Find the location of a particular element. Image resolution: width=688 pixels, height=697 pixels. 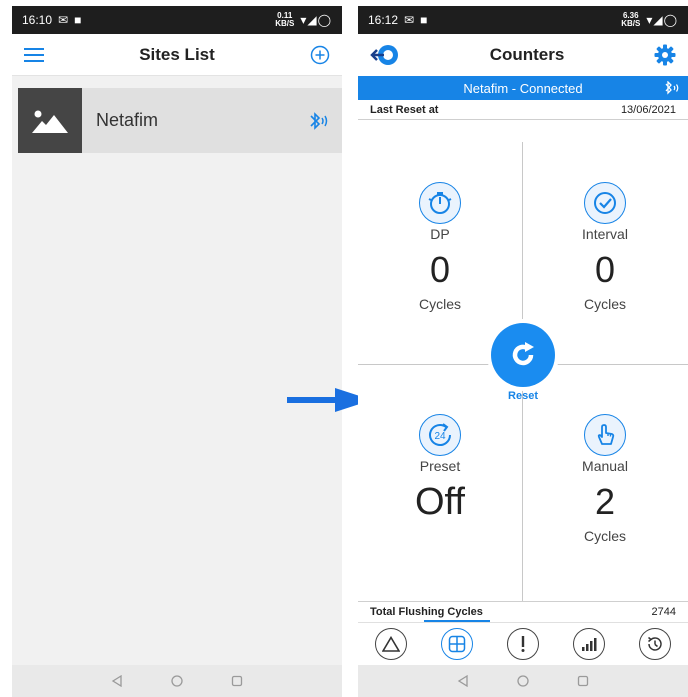

interval-label: Interval is located at coordinates (605, 234).